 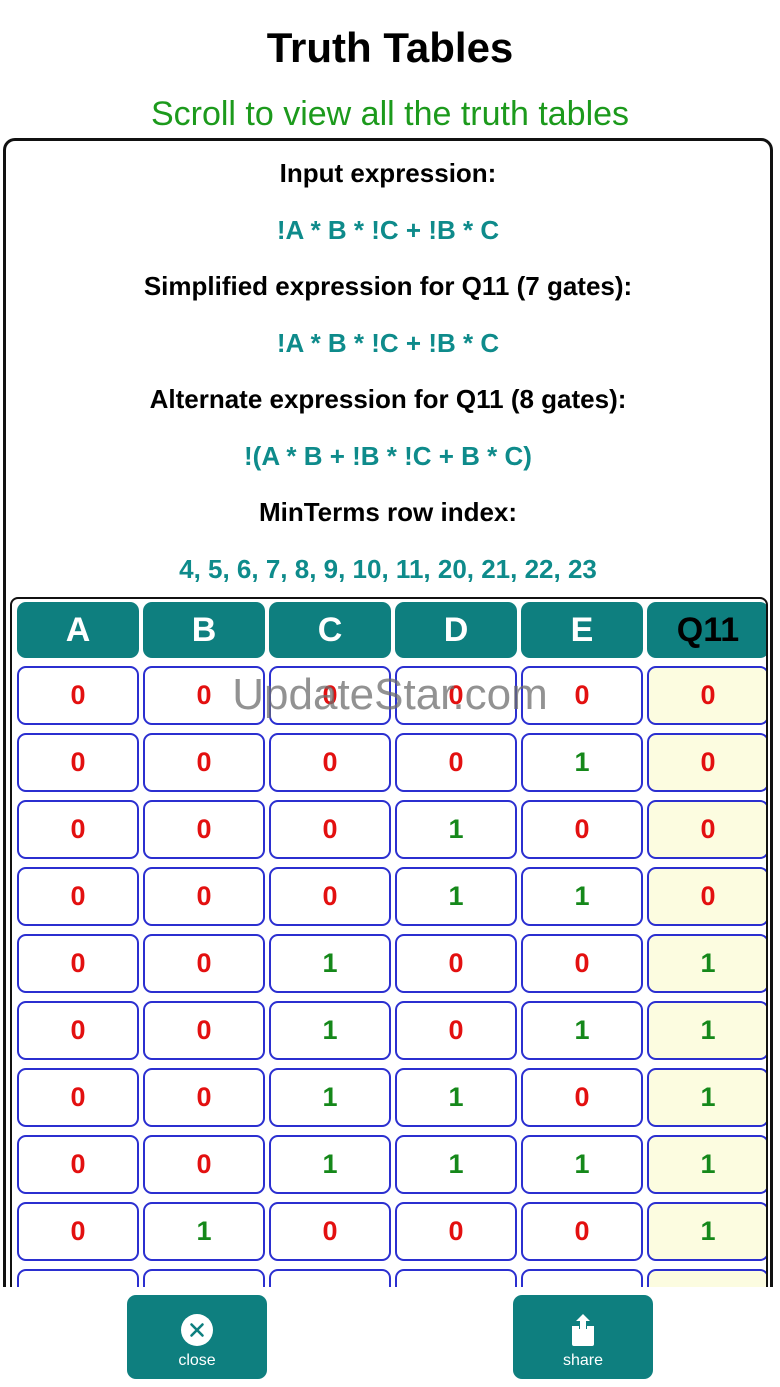 What do you see at coordinates (388, 173) in the screenshot?
I see `input-expression-label: Input expression:` at bounding box center [388, 173].